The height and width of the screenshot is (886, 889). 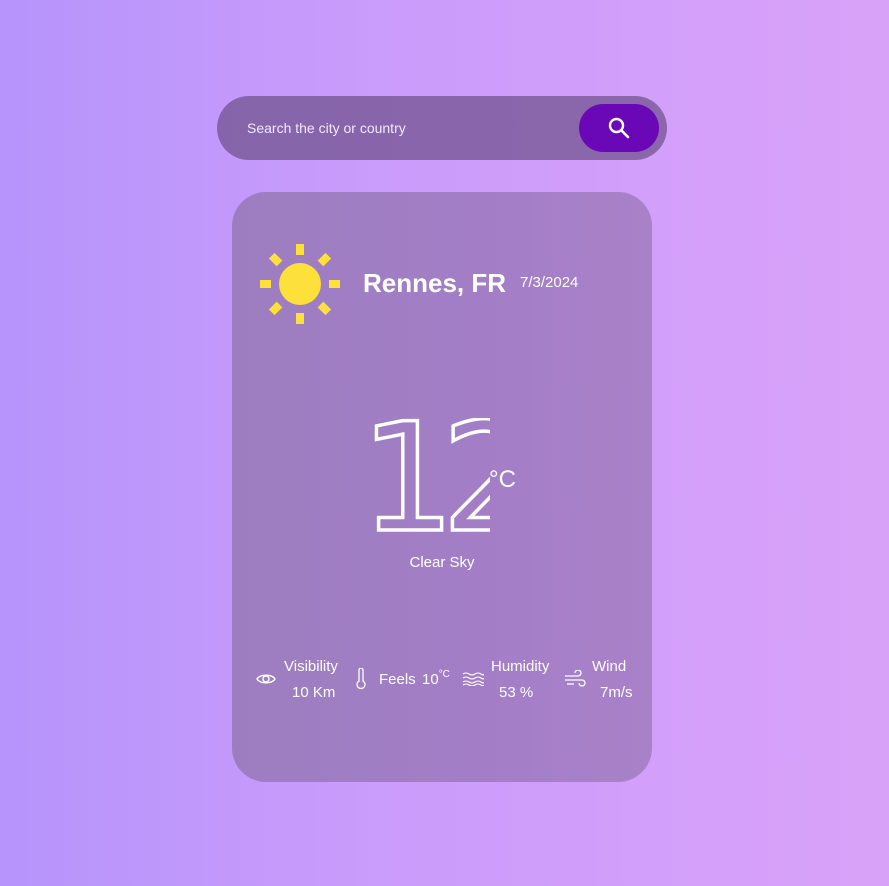 What do you see at coordinates (575, 678) in the screenshot?
I see `wind-icon` at bounding box center [575, 678].